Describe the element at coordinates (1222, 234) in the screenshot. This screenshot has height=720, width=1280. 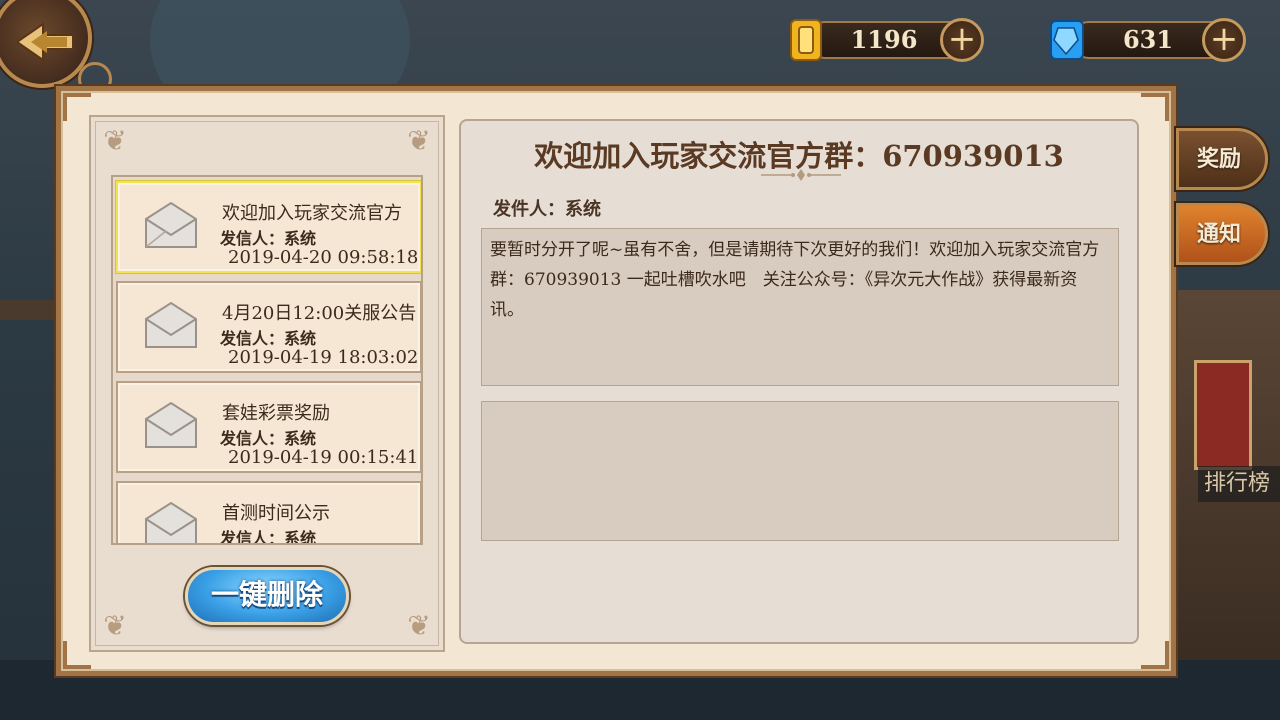
I see `tab-notice: 通知` at that location.